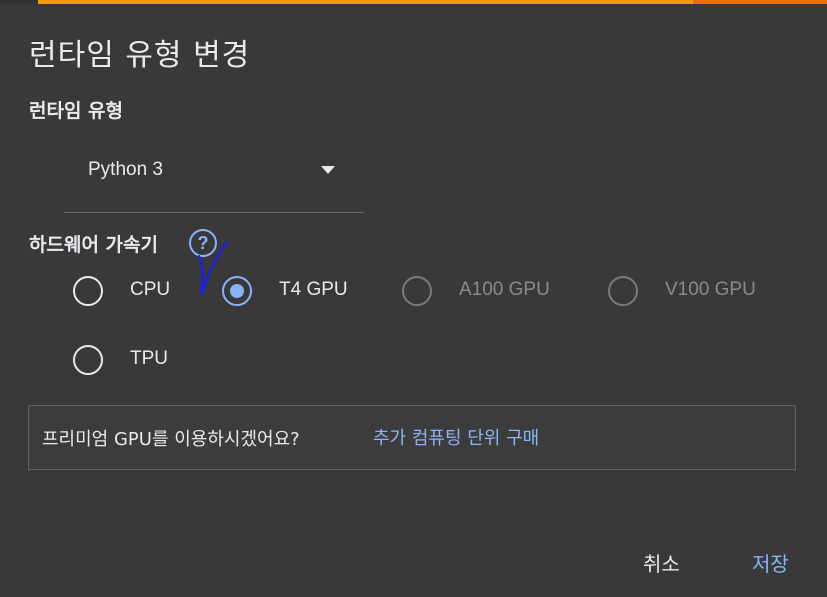 This screenshot has height=597, width=827. I want to click on runtime-type-label: 런타임 유형, so click(76, 111).